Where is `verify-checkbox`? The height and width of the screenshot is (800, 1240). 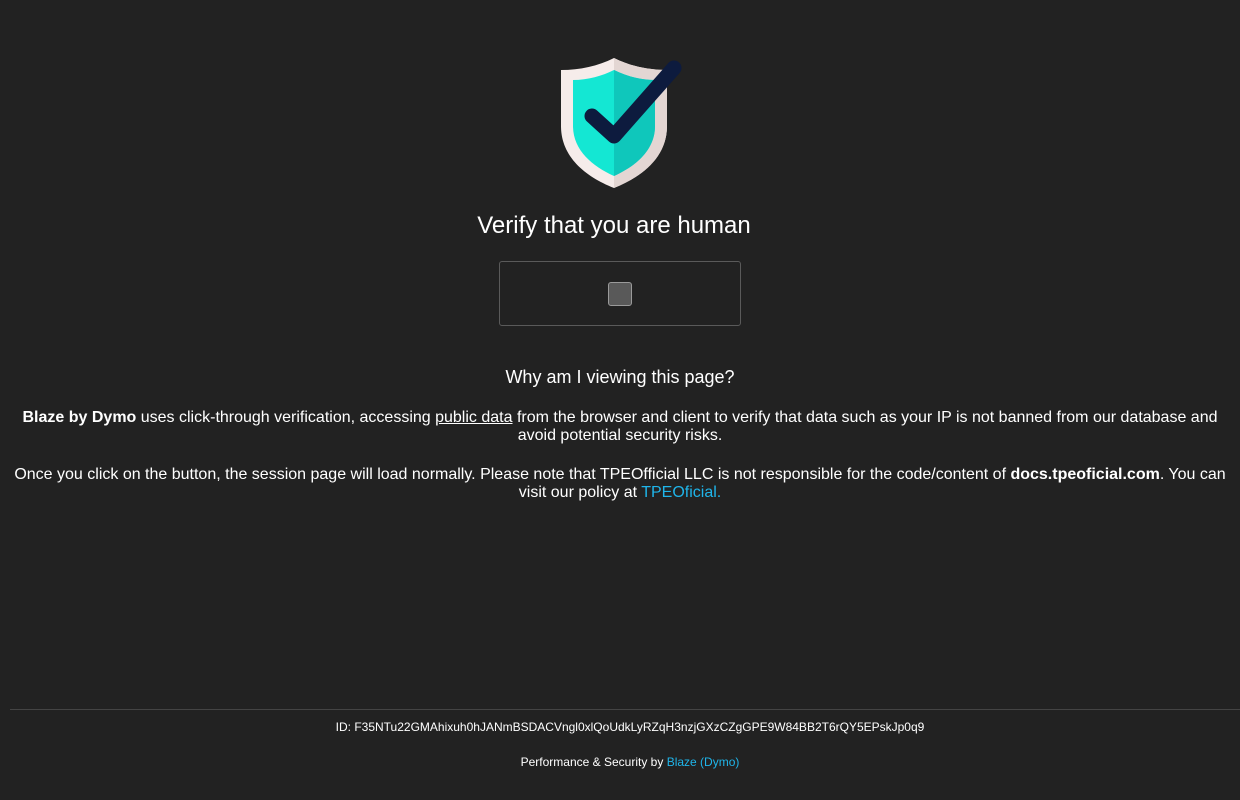 verify-checkbox is located at coordinates (620, 294).